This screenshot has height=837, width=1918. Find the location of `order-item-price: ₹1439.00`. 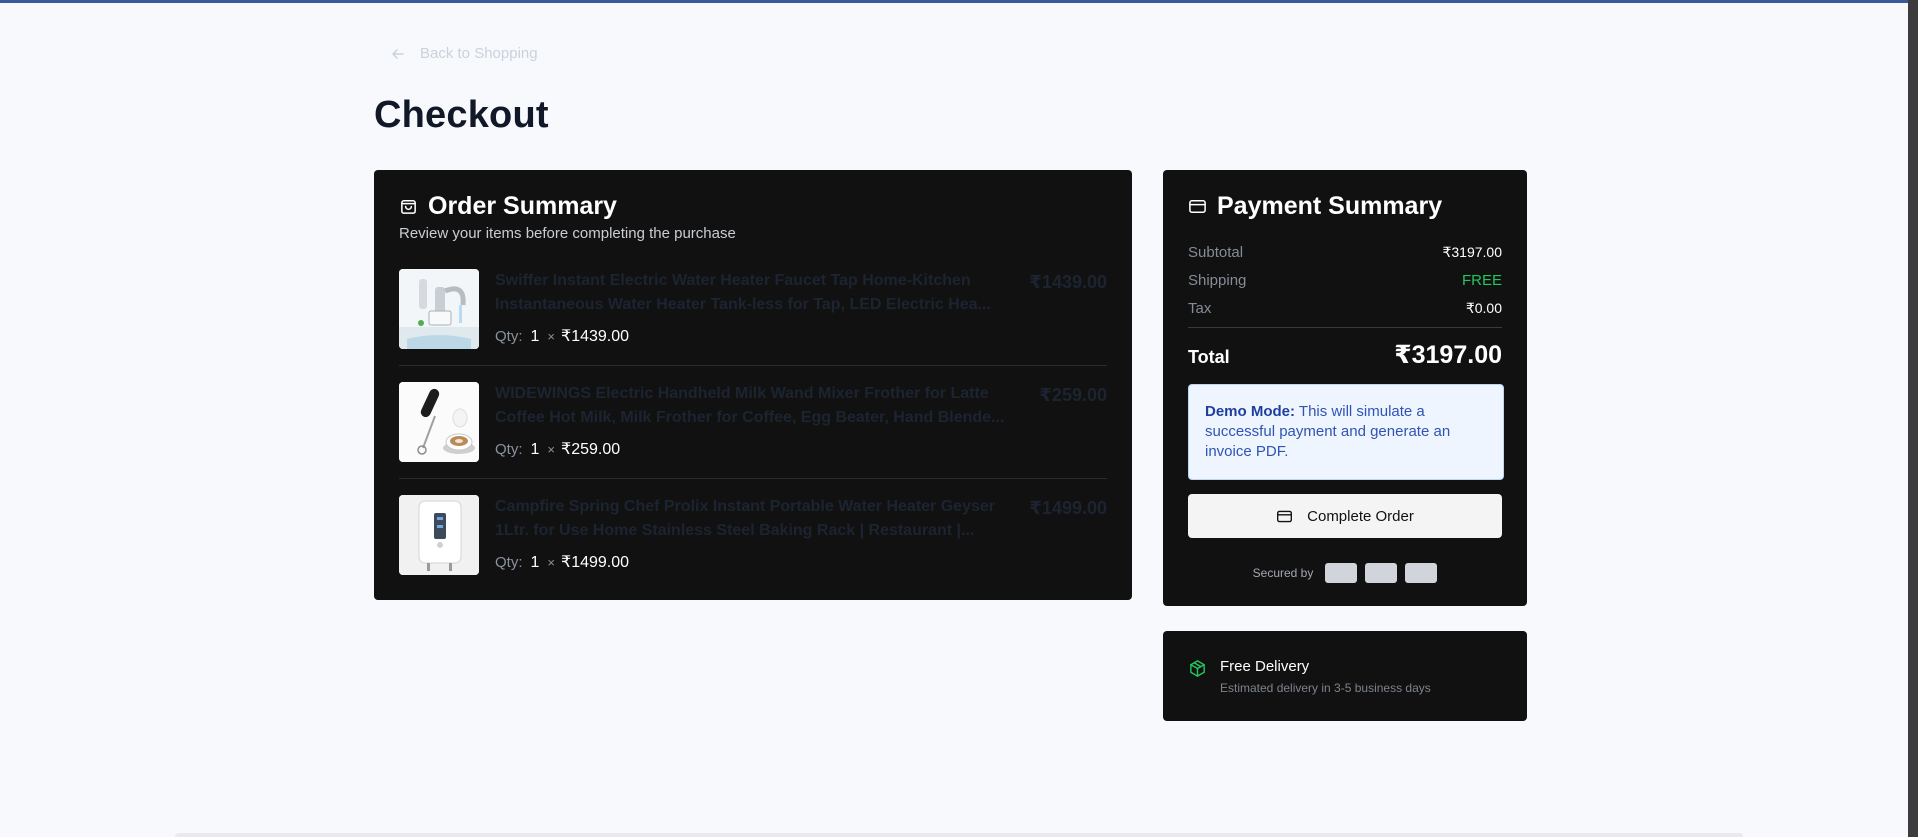

order-item-price: ₹1439.00 is located at coordinates (1068, 282).